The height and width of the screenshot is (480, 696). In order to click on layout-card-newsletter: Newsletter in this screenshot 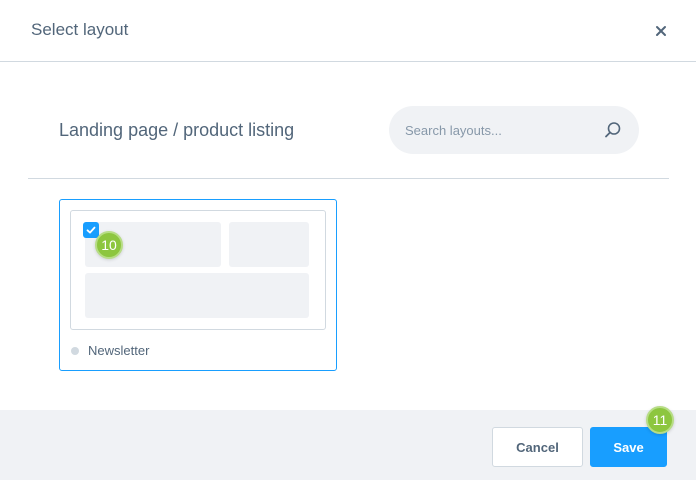, I will do `click(198, 285)`.